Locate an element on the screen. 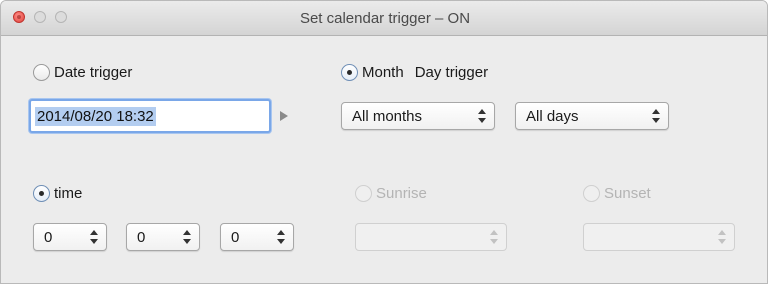 Image resolution: width=768 pixels, height=284 pixels. date-trigger-radio is located at coordinates (41, 72).